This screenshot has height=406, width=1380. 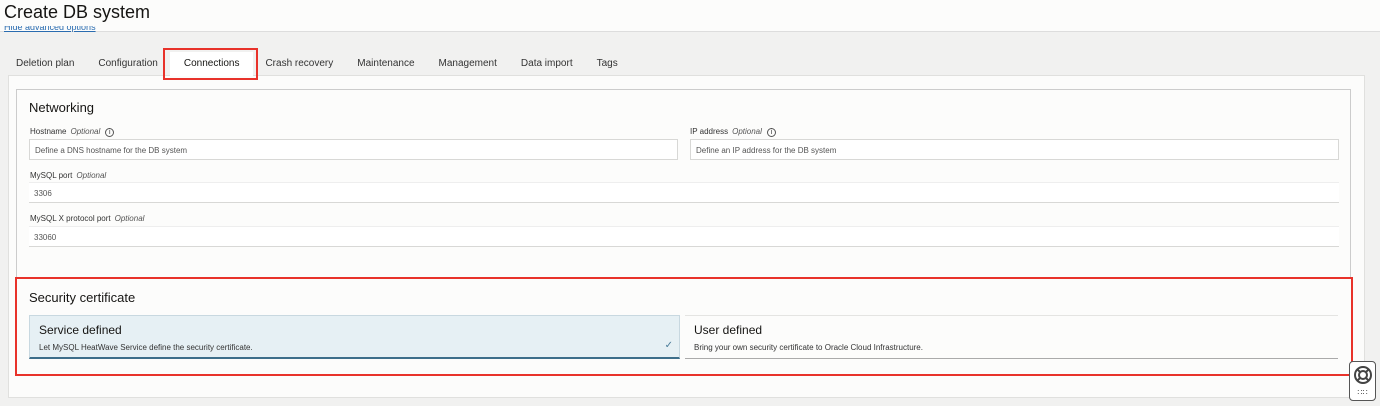 I want to click on mysql-x-port-input: 33060, so click(x=684, y=236).